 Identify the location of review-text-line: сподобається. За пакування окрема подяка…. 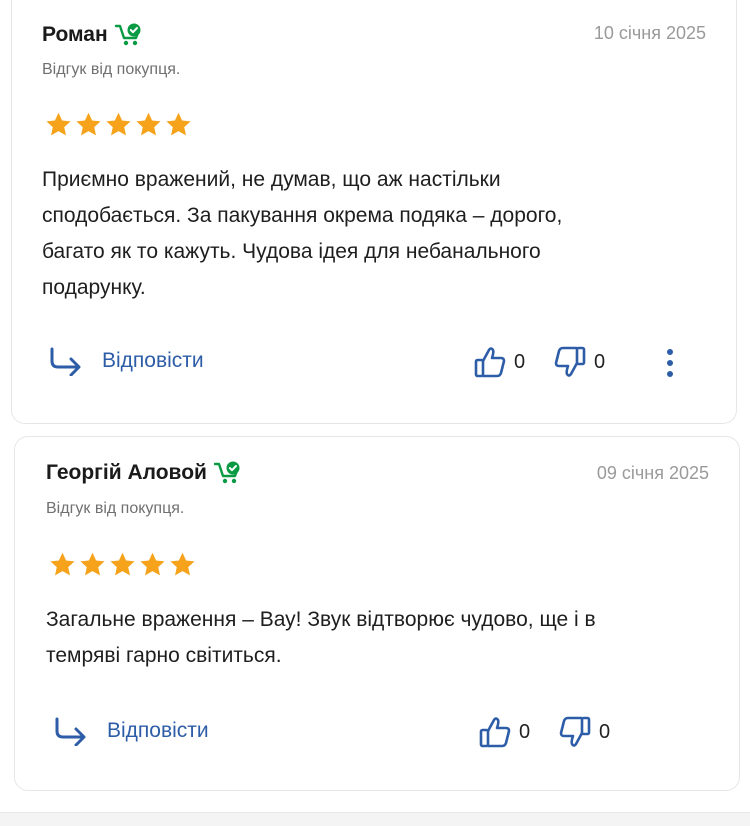
(302, 215).